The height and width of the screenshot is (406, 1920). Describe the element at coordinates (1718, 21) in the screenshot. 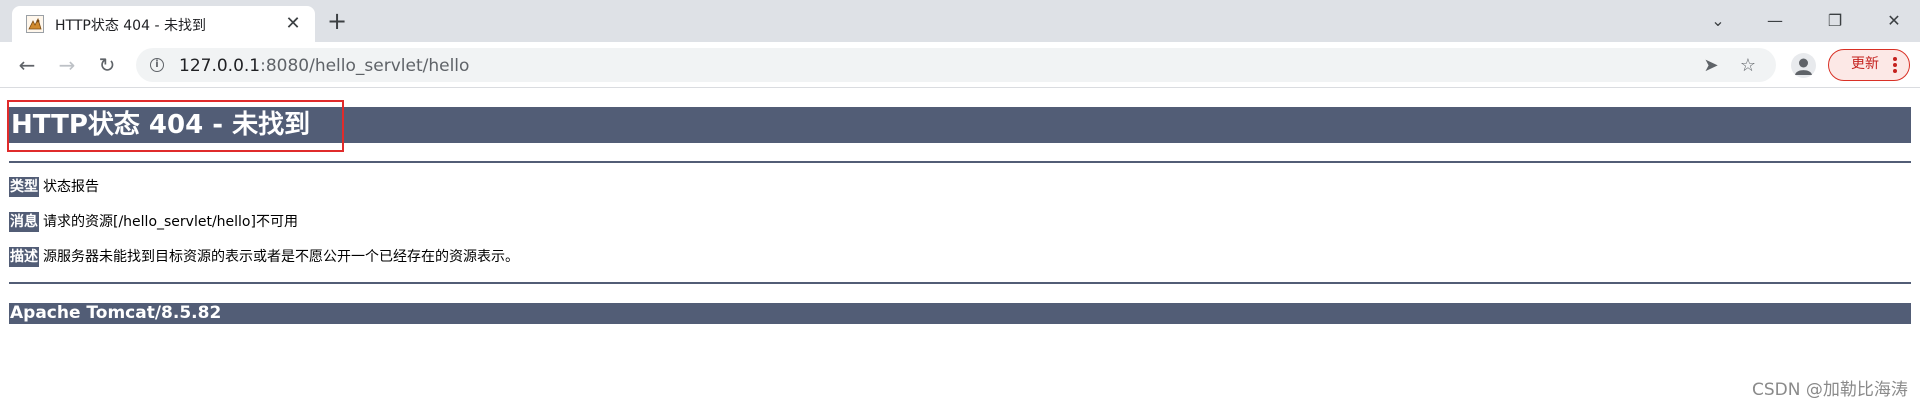

I see `tab-search-chevron-icon: ⌄` at that location.